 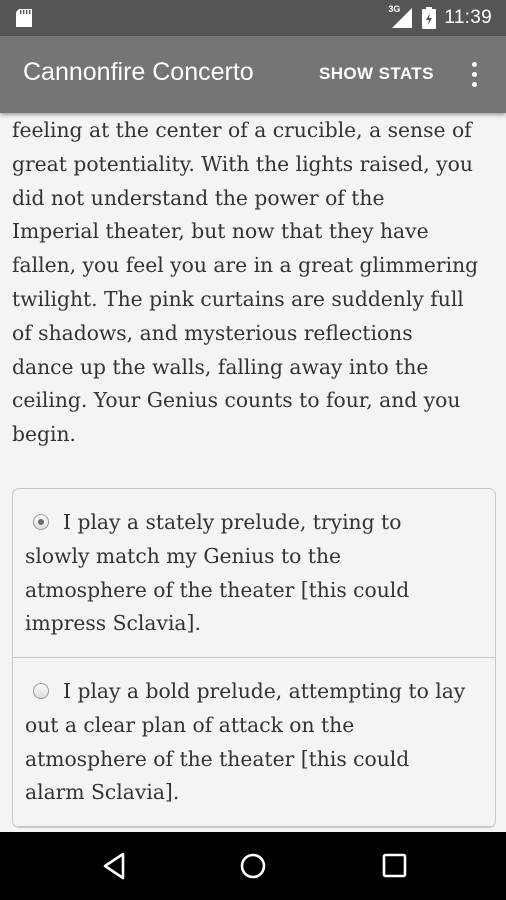 I want to click on more-vert-icon, so click(x=475, y=75).